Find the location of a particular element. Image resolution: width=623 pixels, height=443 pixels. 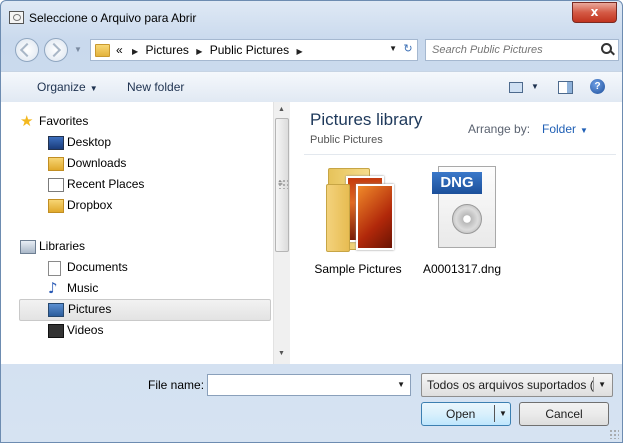

resize-grip is located at coordinates (614, 434).